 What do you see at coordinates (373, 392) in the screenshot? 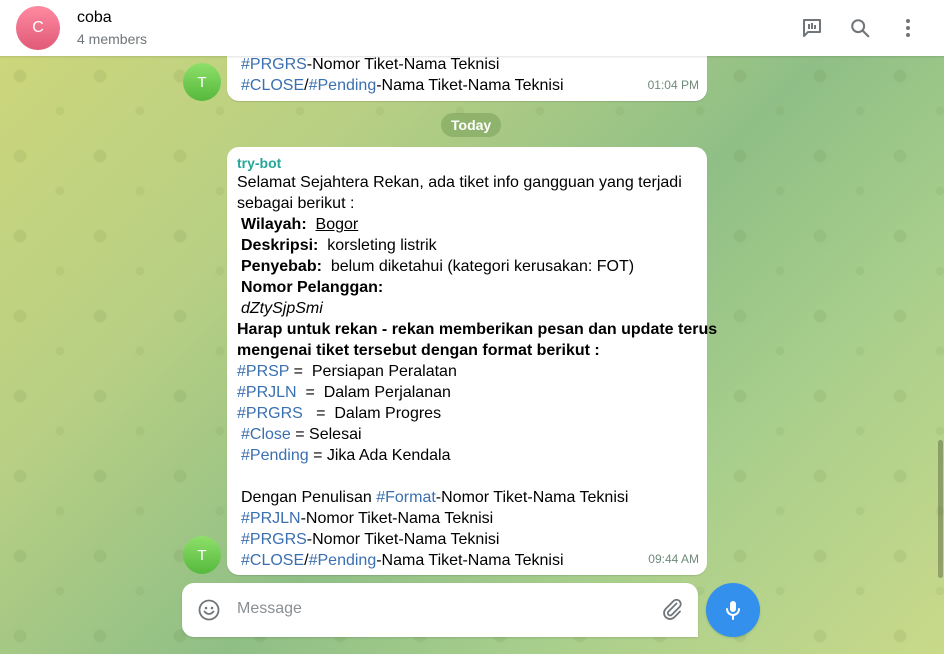
I see `code-description: = Dalam Perjalanan` at bounding box center [373, 392].